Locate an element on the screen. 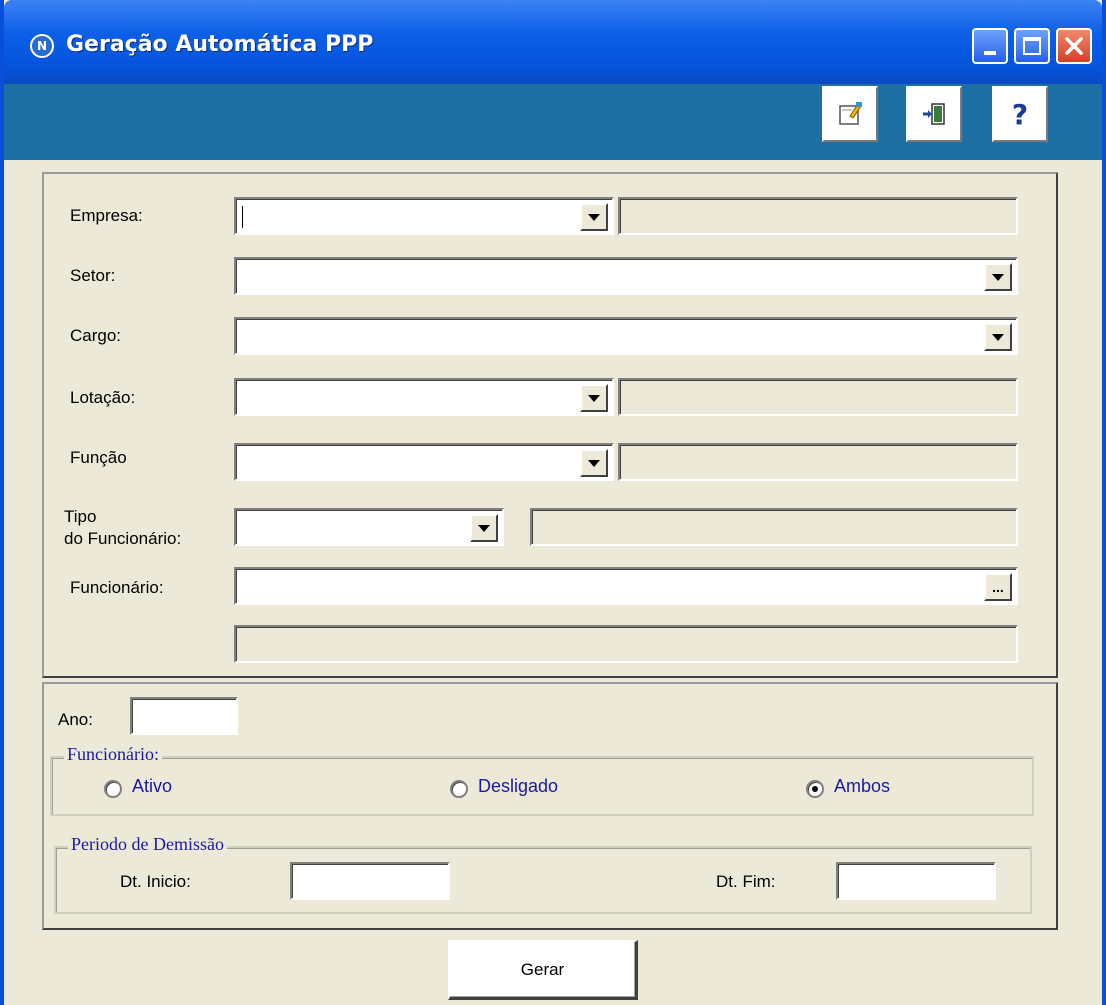 Image resolution: width=1106 pixels, height=1005 pixels. funcao-label: Função is located at coordinates (98, 457).